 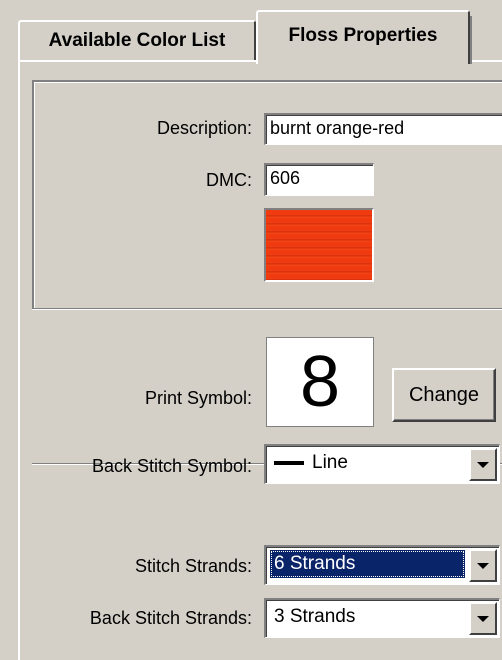 I want to click on tab-floss-properties: Floss Properties, so click(x=364, y=37).